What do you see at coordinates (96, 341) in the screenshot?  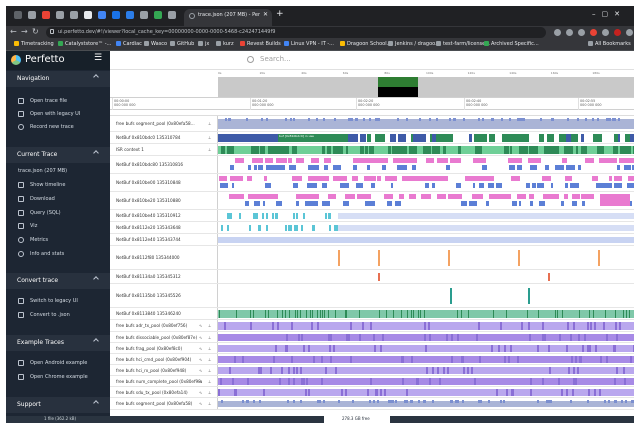 I see `chevron-up-icon` at bounding box center [96, 341].